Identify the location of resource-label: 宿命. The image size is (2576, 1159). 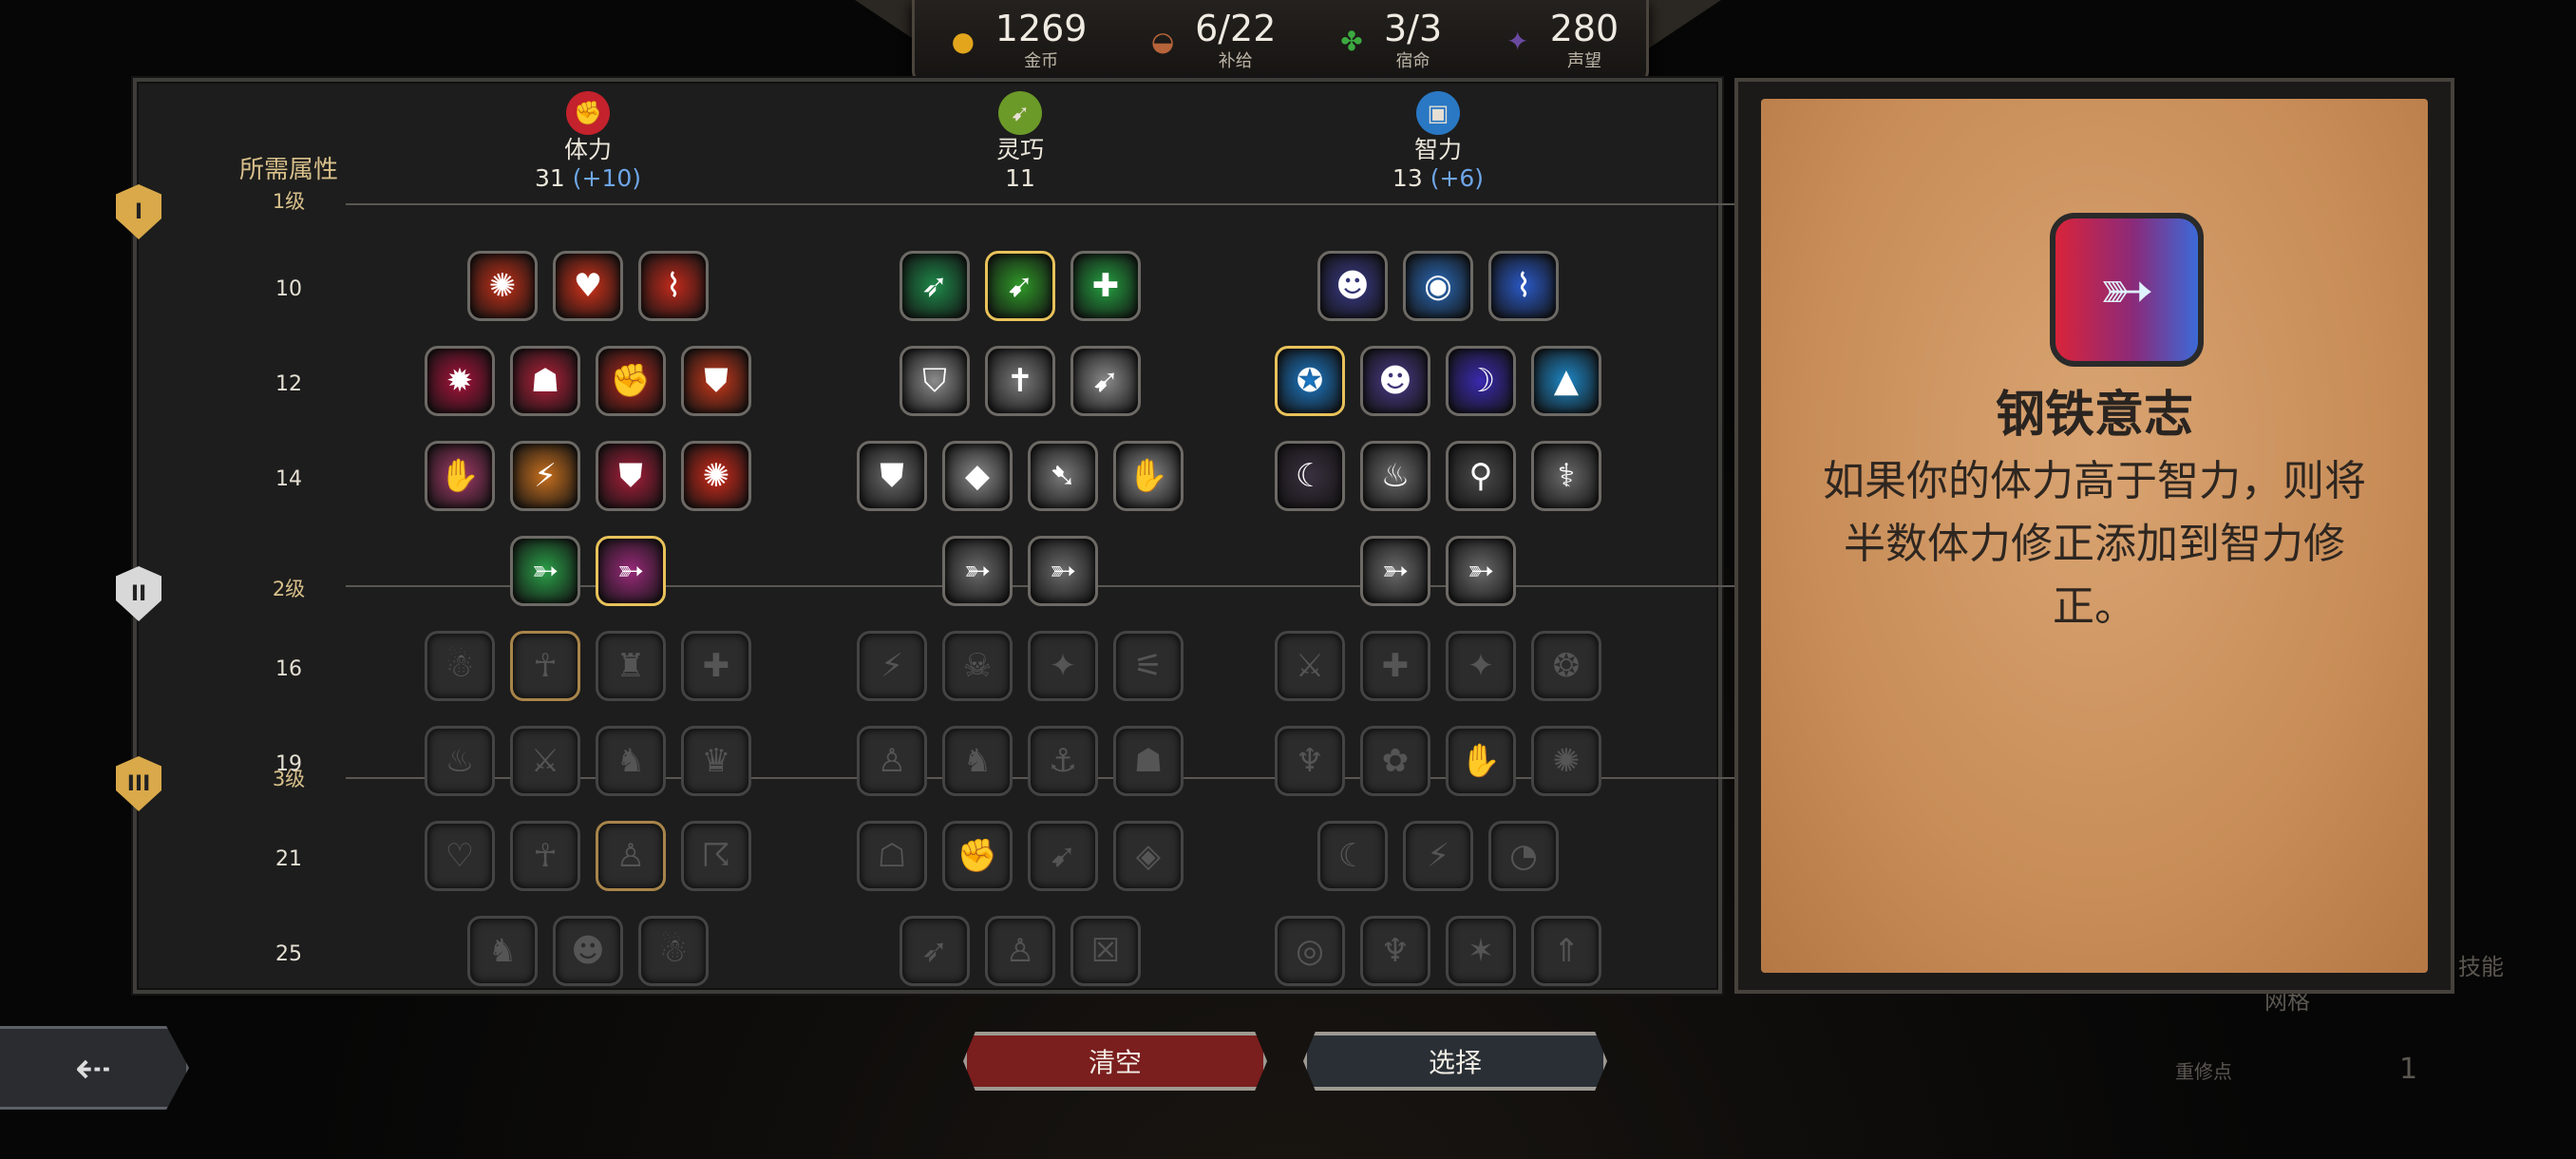
(1412, 61).